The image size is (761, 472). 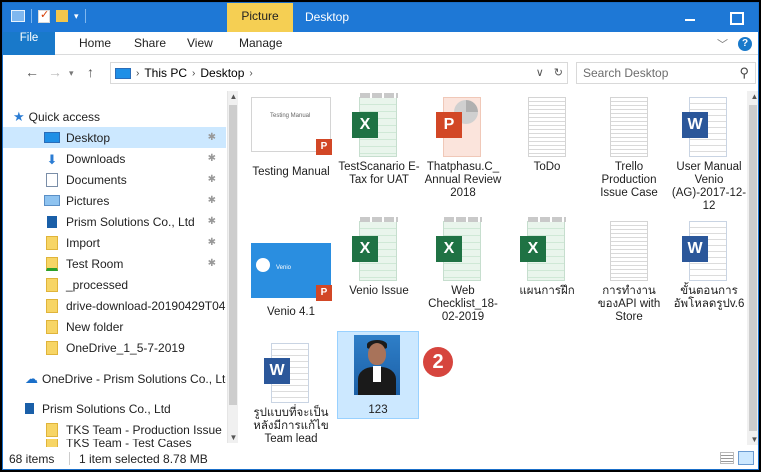 I want to click on nav-processed: _processed, so click(x=114, y=284).